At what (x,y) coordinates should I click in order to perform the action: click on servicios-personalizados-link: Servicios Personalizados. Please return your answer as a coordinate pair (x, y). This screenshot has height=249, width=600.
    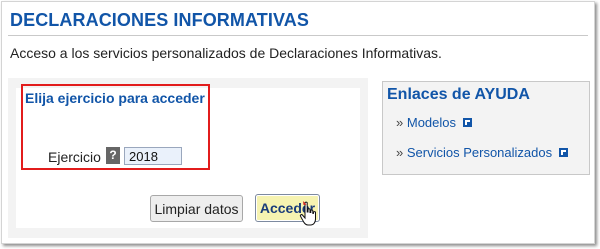
    Looking at the image, I should click on (479, 152).